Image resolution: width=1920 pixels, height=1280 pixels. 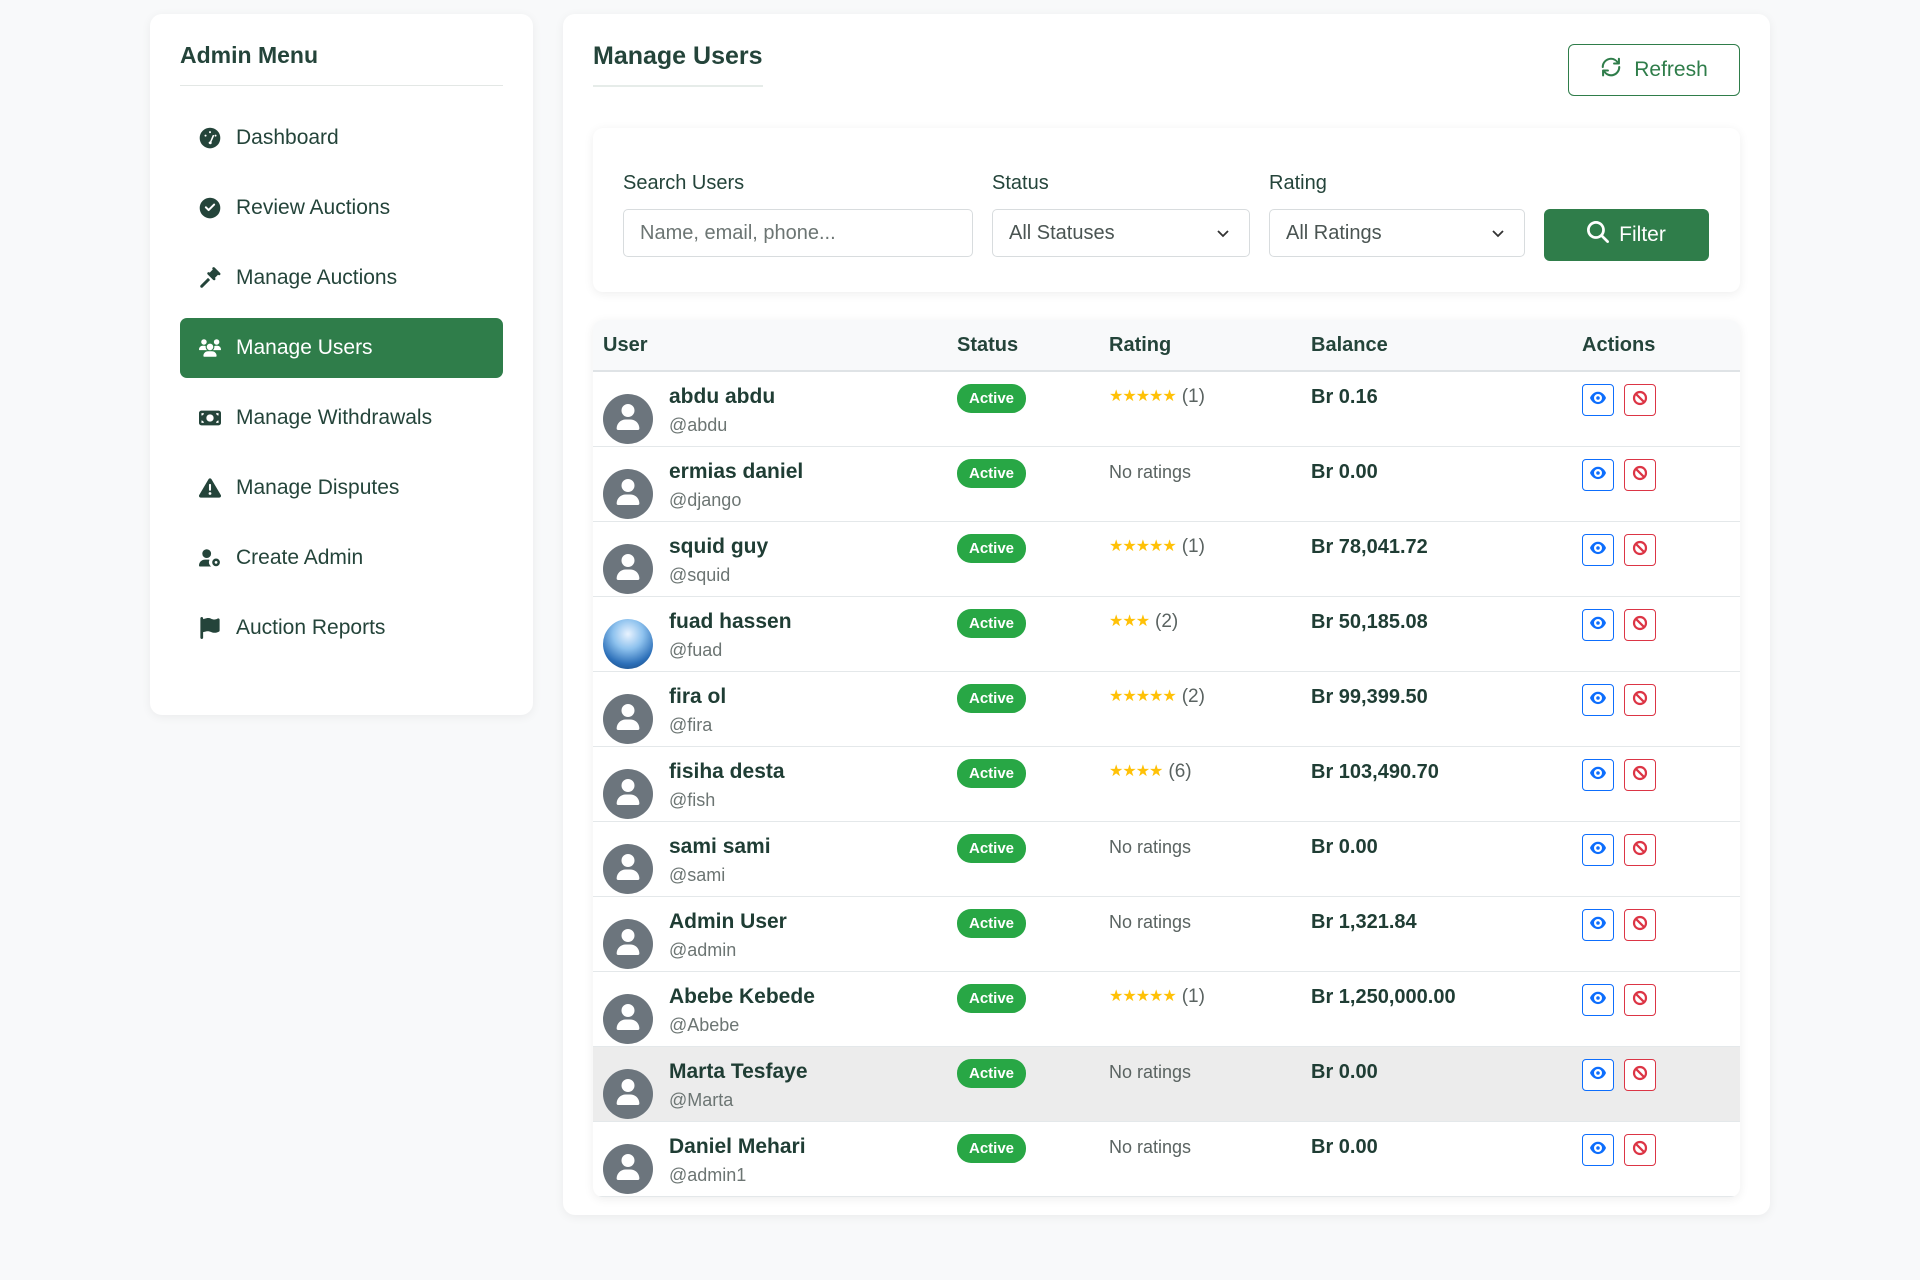 What do you see at coordinates (341, 558) in the screenshot?
I see `sidebar-item-create-admin: Create Admin` at bounding box center [341, 558].